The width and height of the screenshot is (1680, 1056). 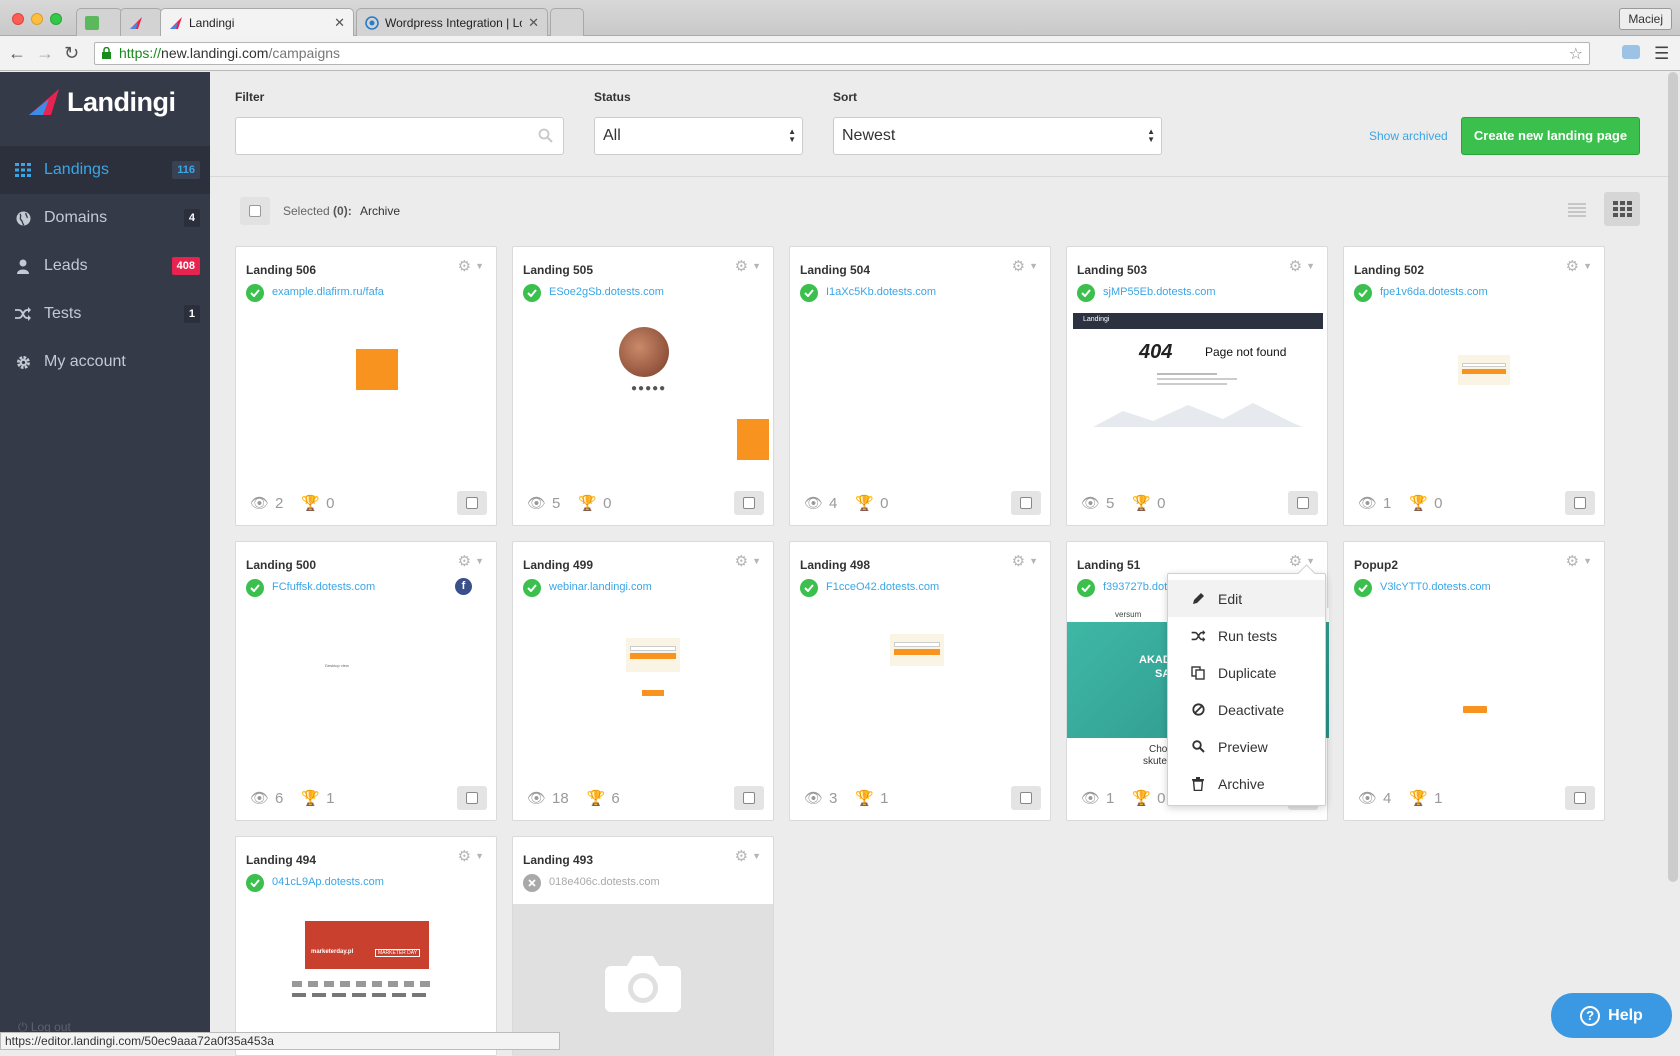 What do you see at coordinates (606, 292) in the screenshot?
I see `card-url-link: ESoe2gSb.dotests.com` at bounding box center [606, 292].